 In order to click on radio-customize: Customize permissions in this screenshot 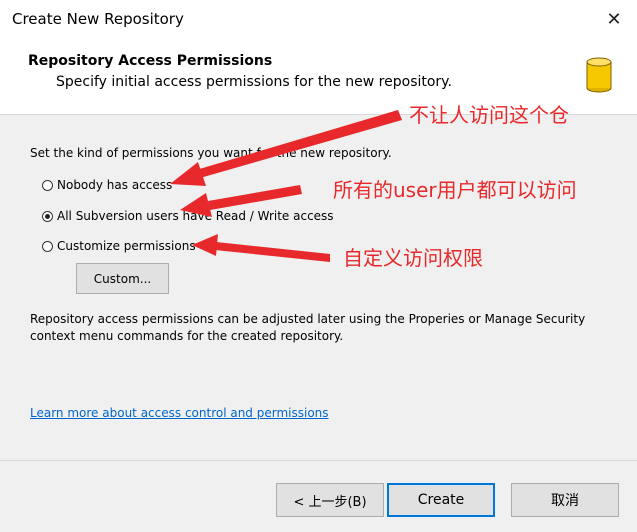, I will do `click(119, 246)`.